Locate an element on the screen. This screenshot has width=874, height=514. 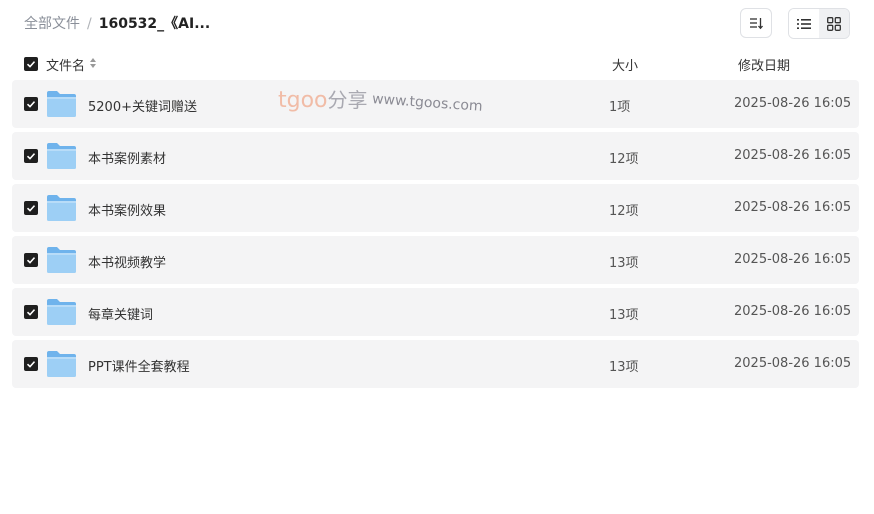
file-name: PPT课件全套教程 is located at coordinates (139, 365).